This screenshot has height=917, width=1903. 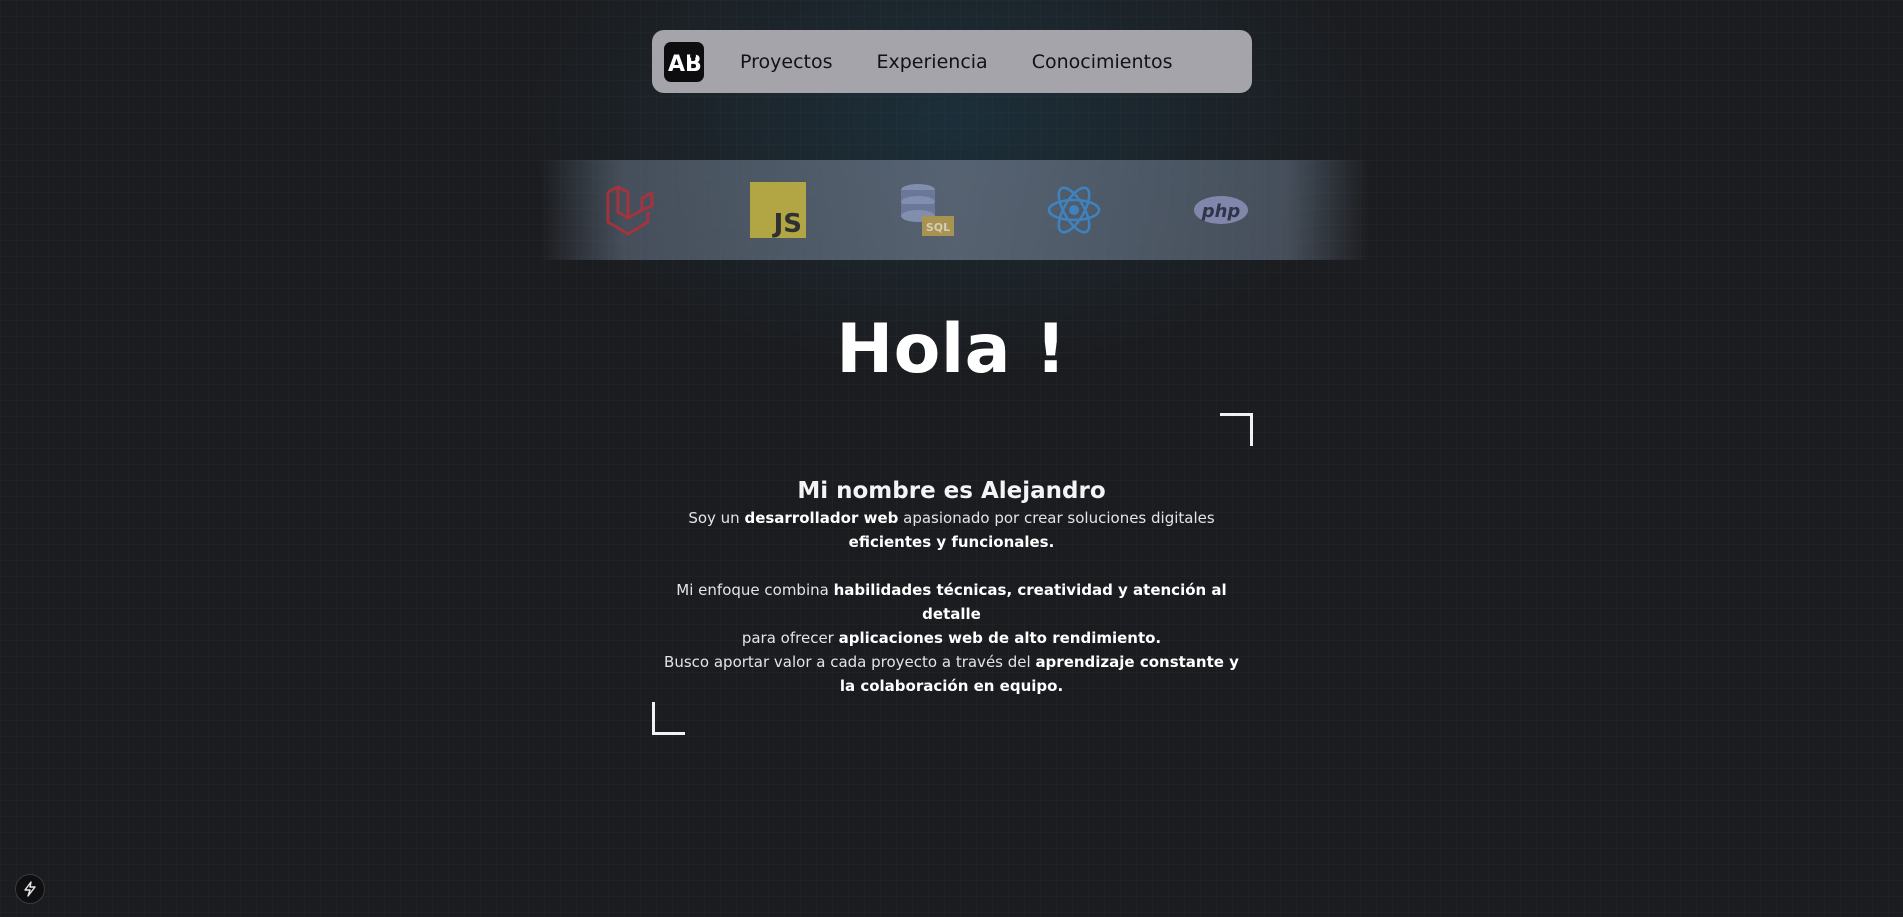 I want to click on nav-link-proyectos: Proyectos, so click(x=786, y=62).